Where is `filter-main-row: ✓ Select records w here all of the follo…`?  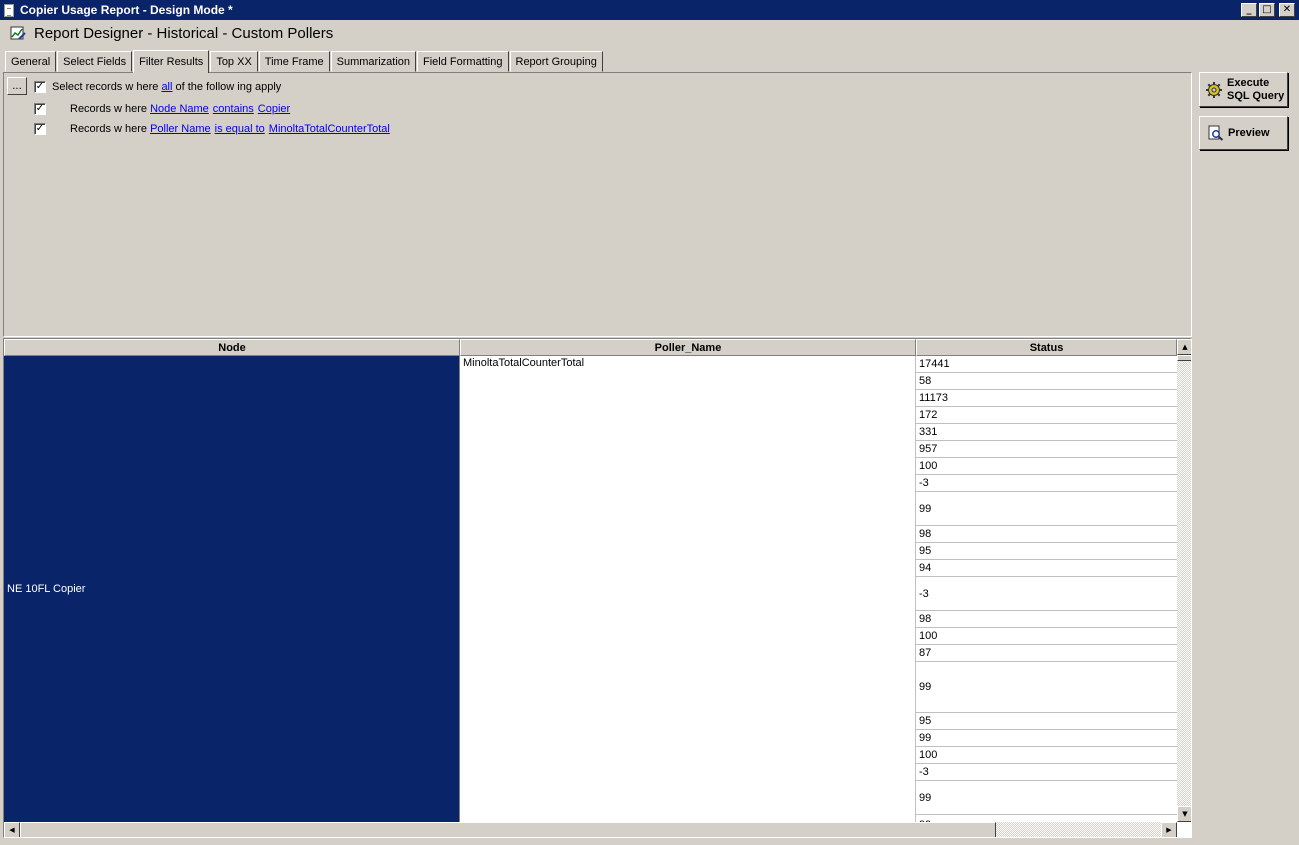 filter-main-row: ✓ Select records w here all of the follo… is located at coordinates (157, 87).